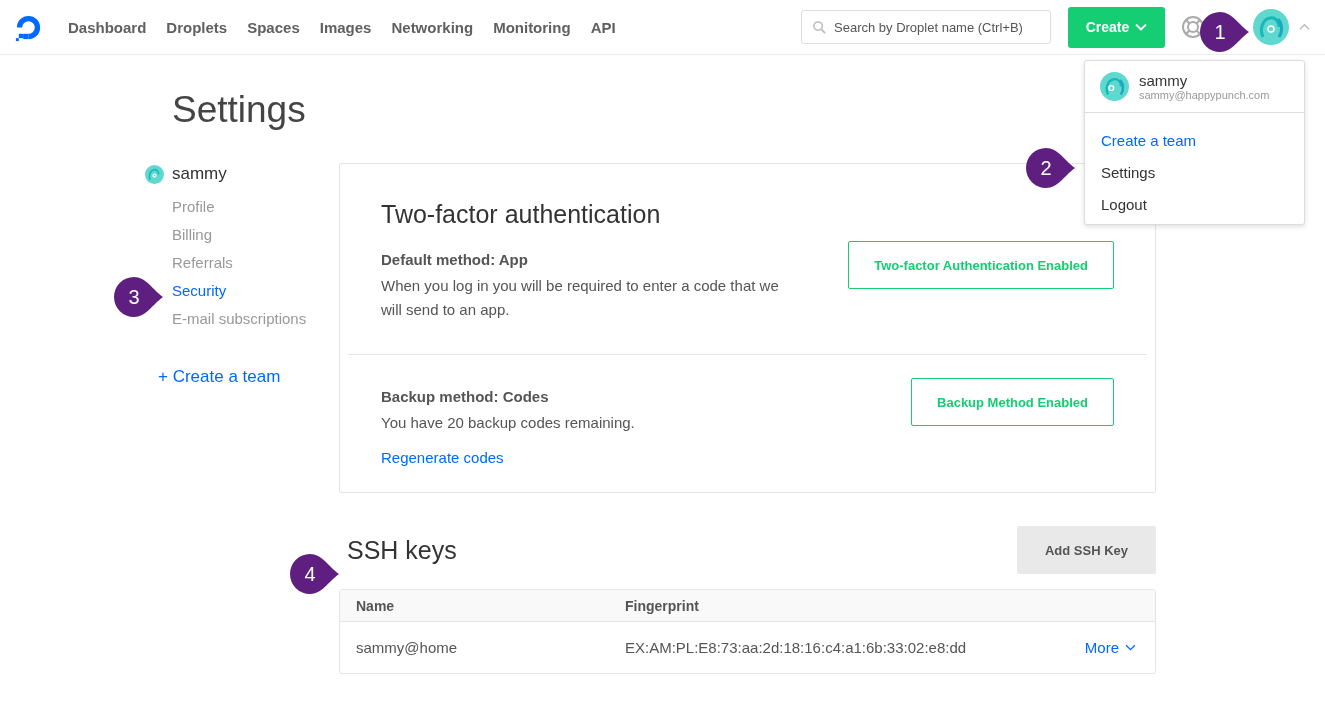 The height and width of the screenshot is (718, 1325). I want to click on nav-link: Monitoring, so click(532, 27).